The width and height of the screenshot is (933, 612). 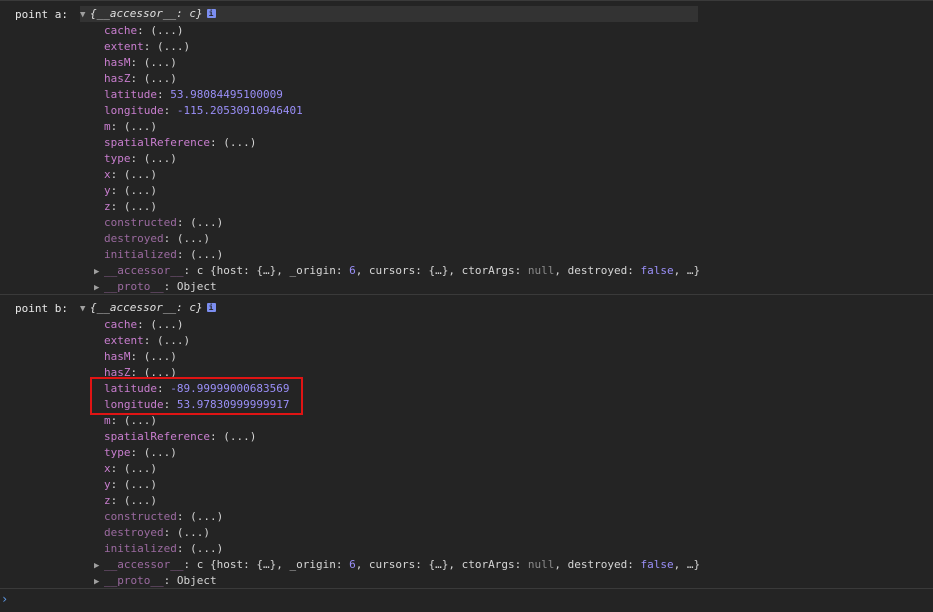 I want to click on accessor-origin: 6, so click(x=352, y=564).